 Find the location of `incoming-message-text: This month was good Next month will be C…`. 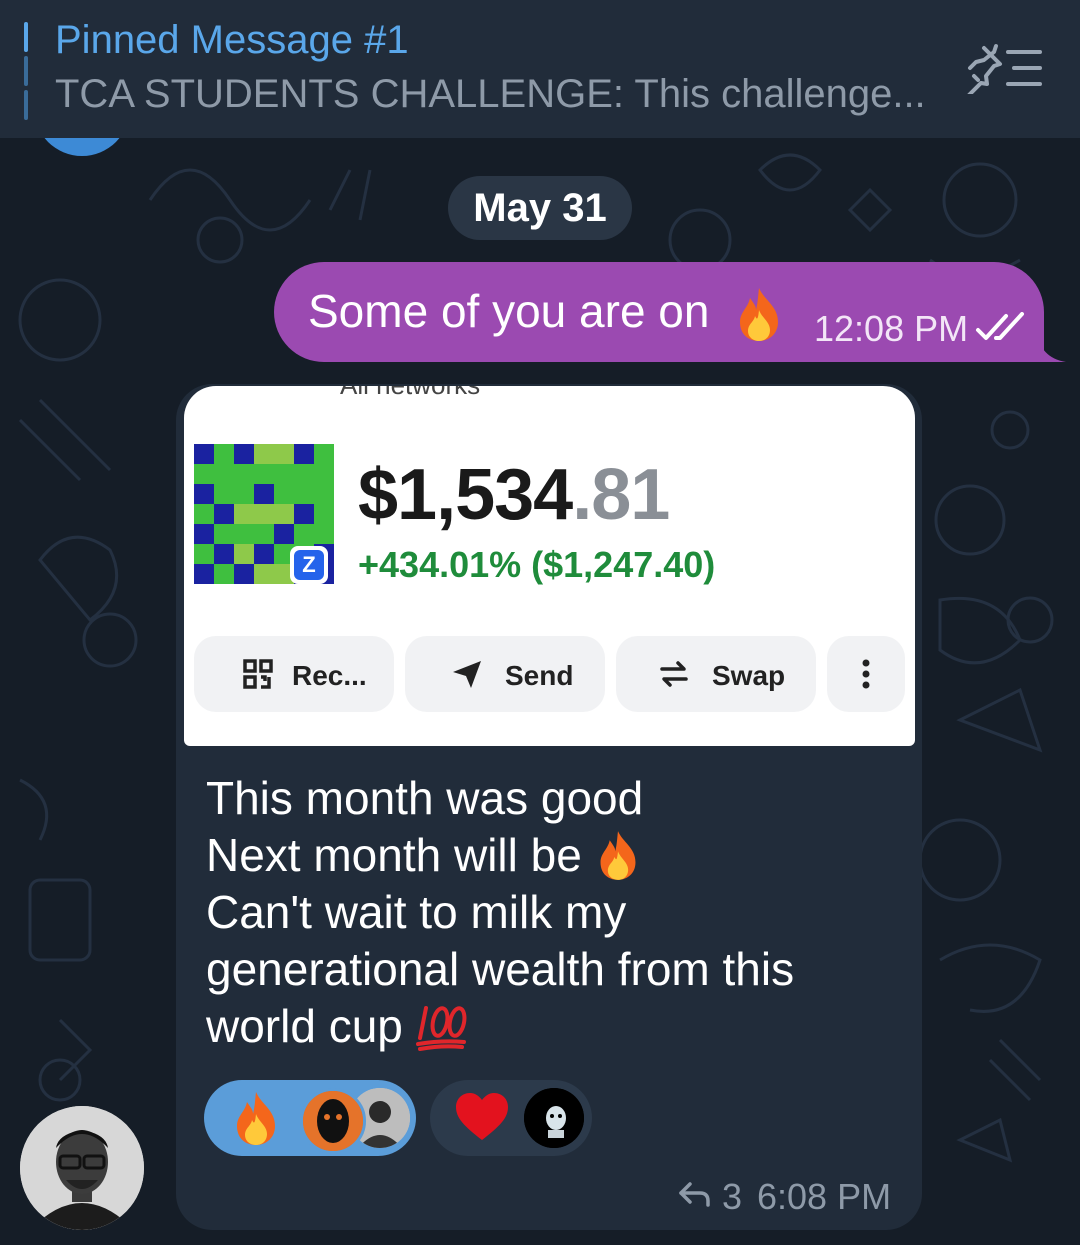

incoming-message-text: This month was good Next month will be C… is located at coordinates (556, 912).